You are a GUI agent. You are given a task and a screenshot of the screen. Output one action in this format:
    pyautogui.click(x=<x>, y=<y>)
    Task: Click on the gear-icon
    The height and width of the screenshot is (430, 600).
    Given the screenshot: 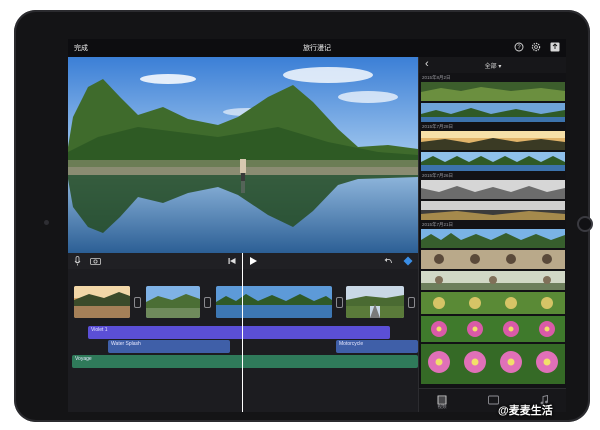 What is the action you would take?
    pyautogui.click(x=536, y=47)
    